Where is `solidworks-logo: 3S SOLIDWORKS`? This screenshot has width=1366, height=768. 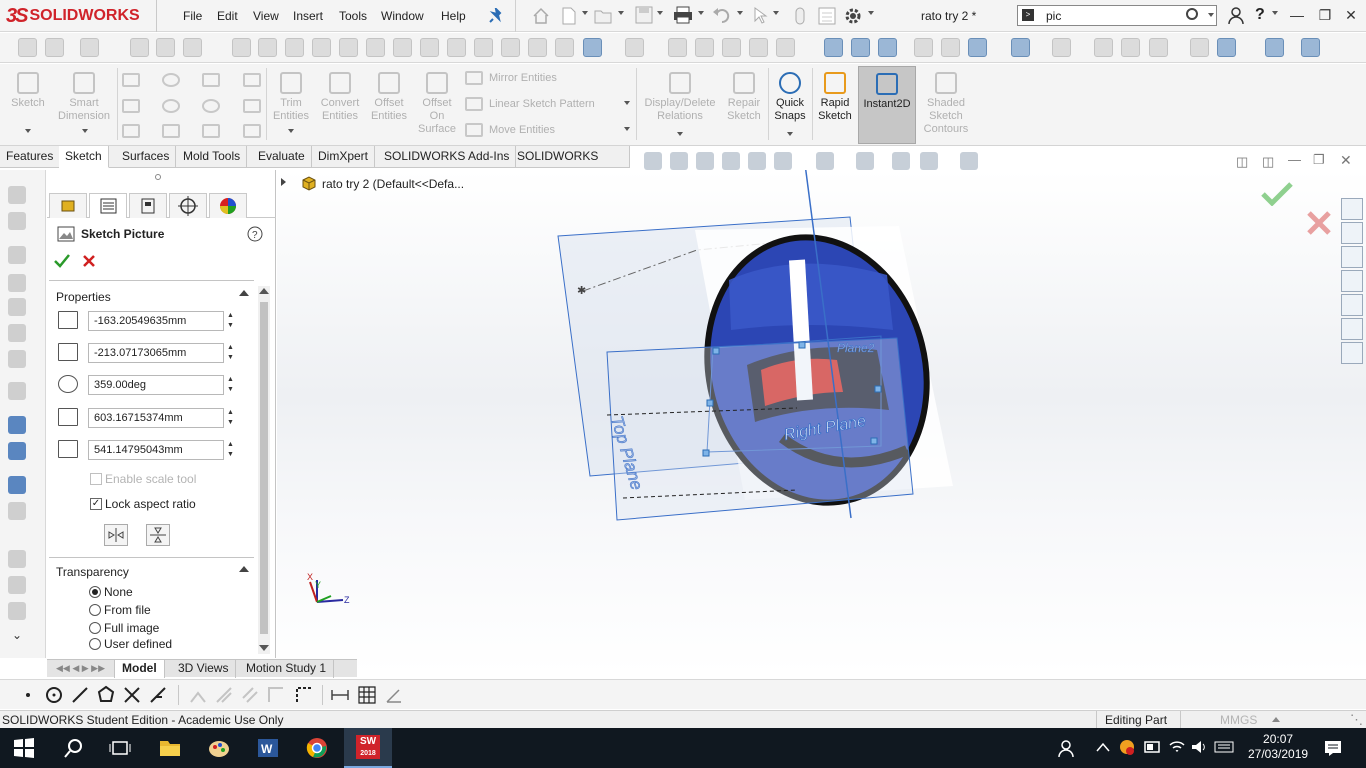 solidworks-logo: 3S SOLIDWORKS is located at coordinates (73, 16).